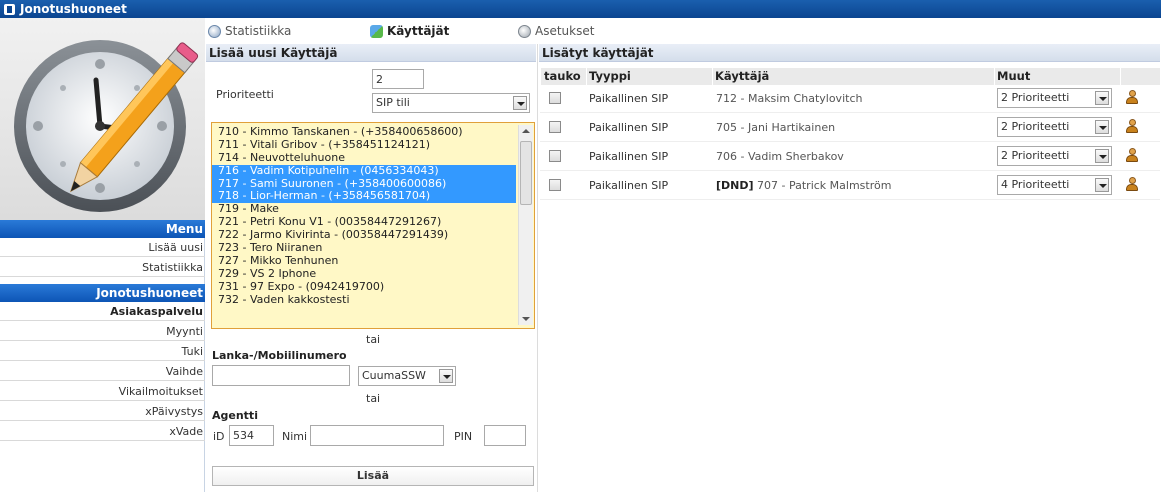 The image size is (1161, 492). Describe the element at coordinates (526, 319) in the screenshot. I see `scroll-down-icon` at that location.